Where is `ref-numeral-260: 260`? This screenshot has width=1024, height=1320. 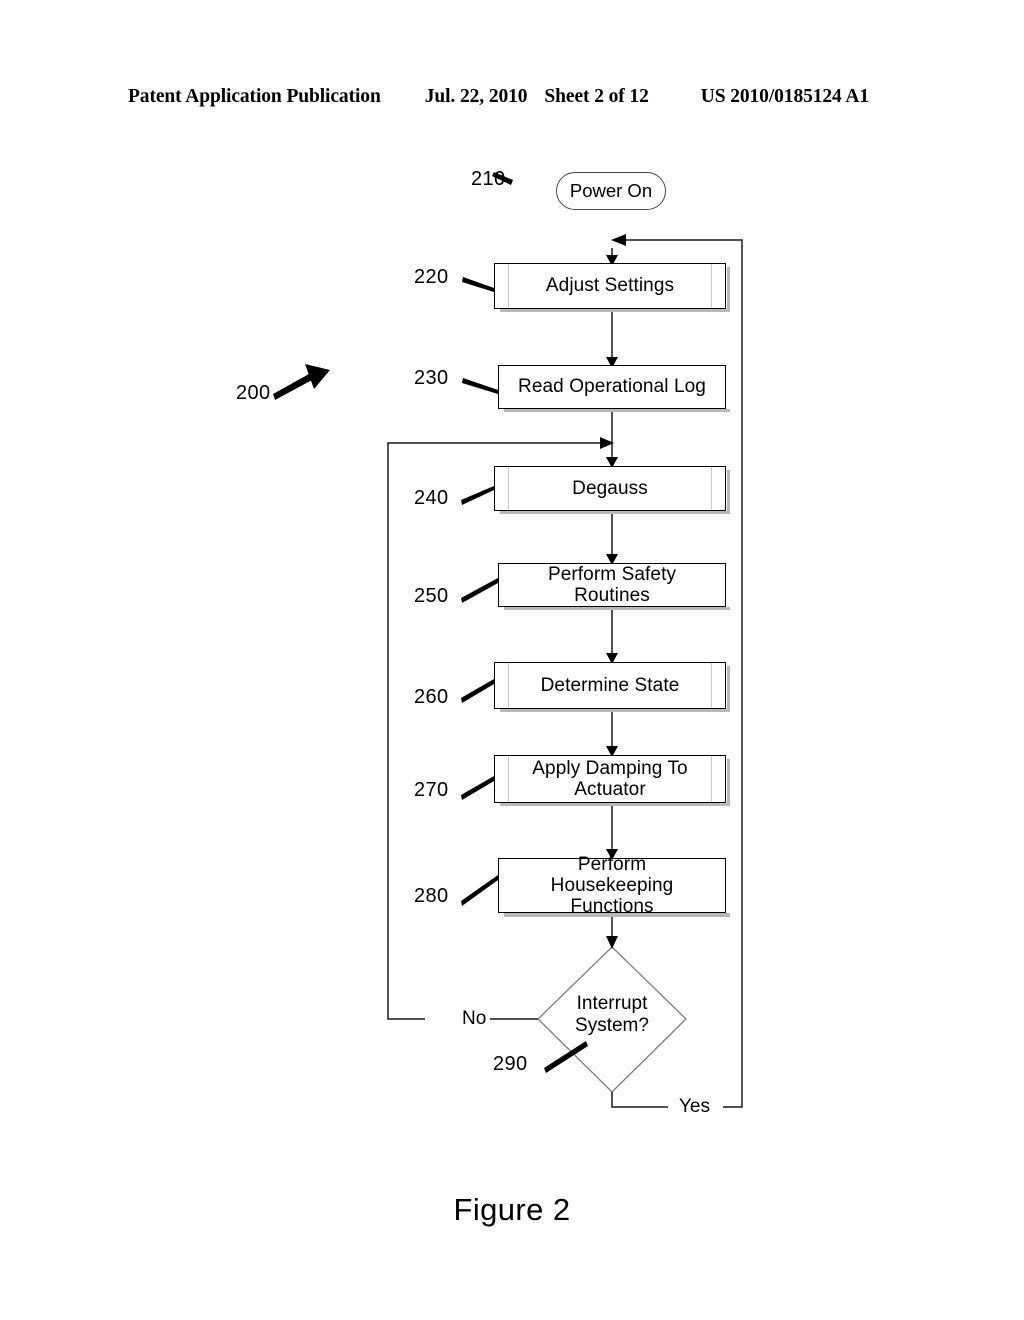
ref-numeral-260: 260 is located at coordinates (431, 697).